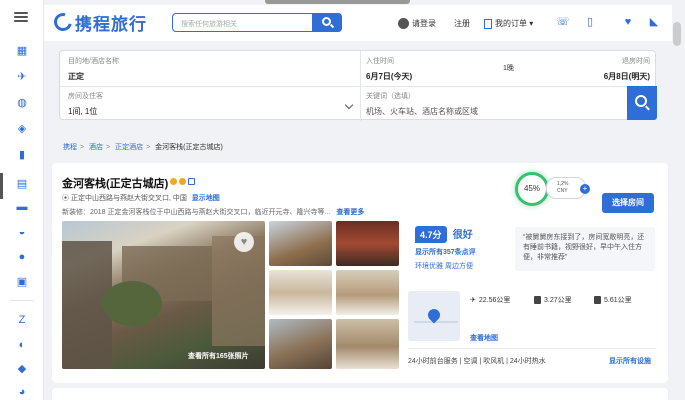  What do you see at coordinates (22, 184) in the screenshot?
I see `ticket-icon: ▤` at bounding box center [22, 184].